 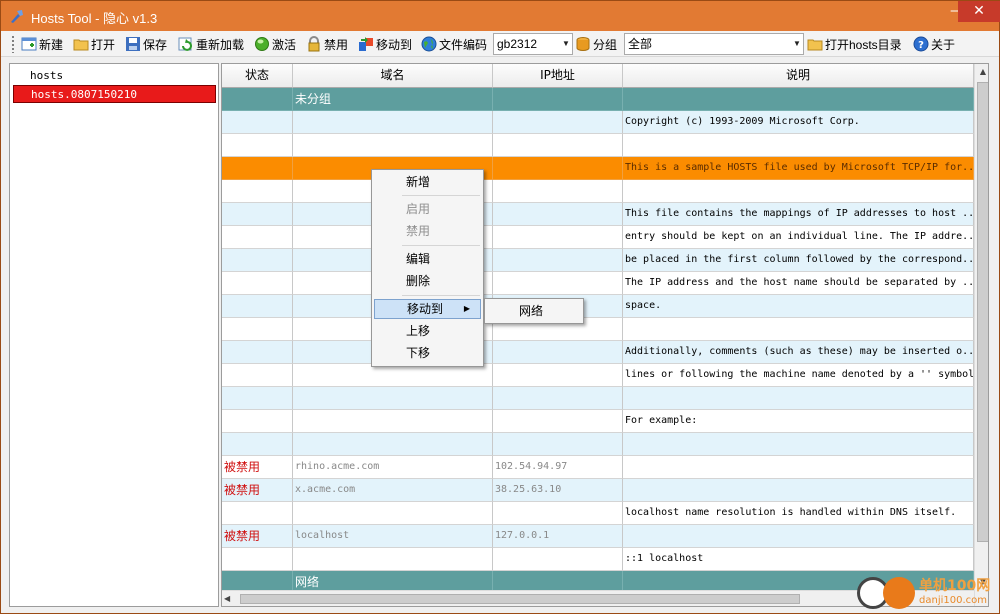 What do you see at coordinates (517, 44) in the screenshot?
I see `encoding-value: gb2312` at bounding box center [517, 44].